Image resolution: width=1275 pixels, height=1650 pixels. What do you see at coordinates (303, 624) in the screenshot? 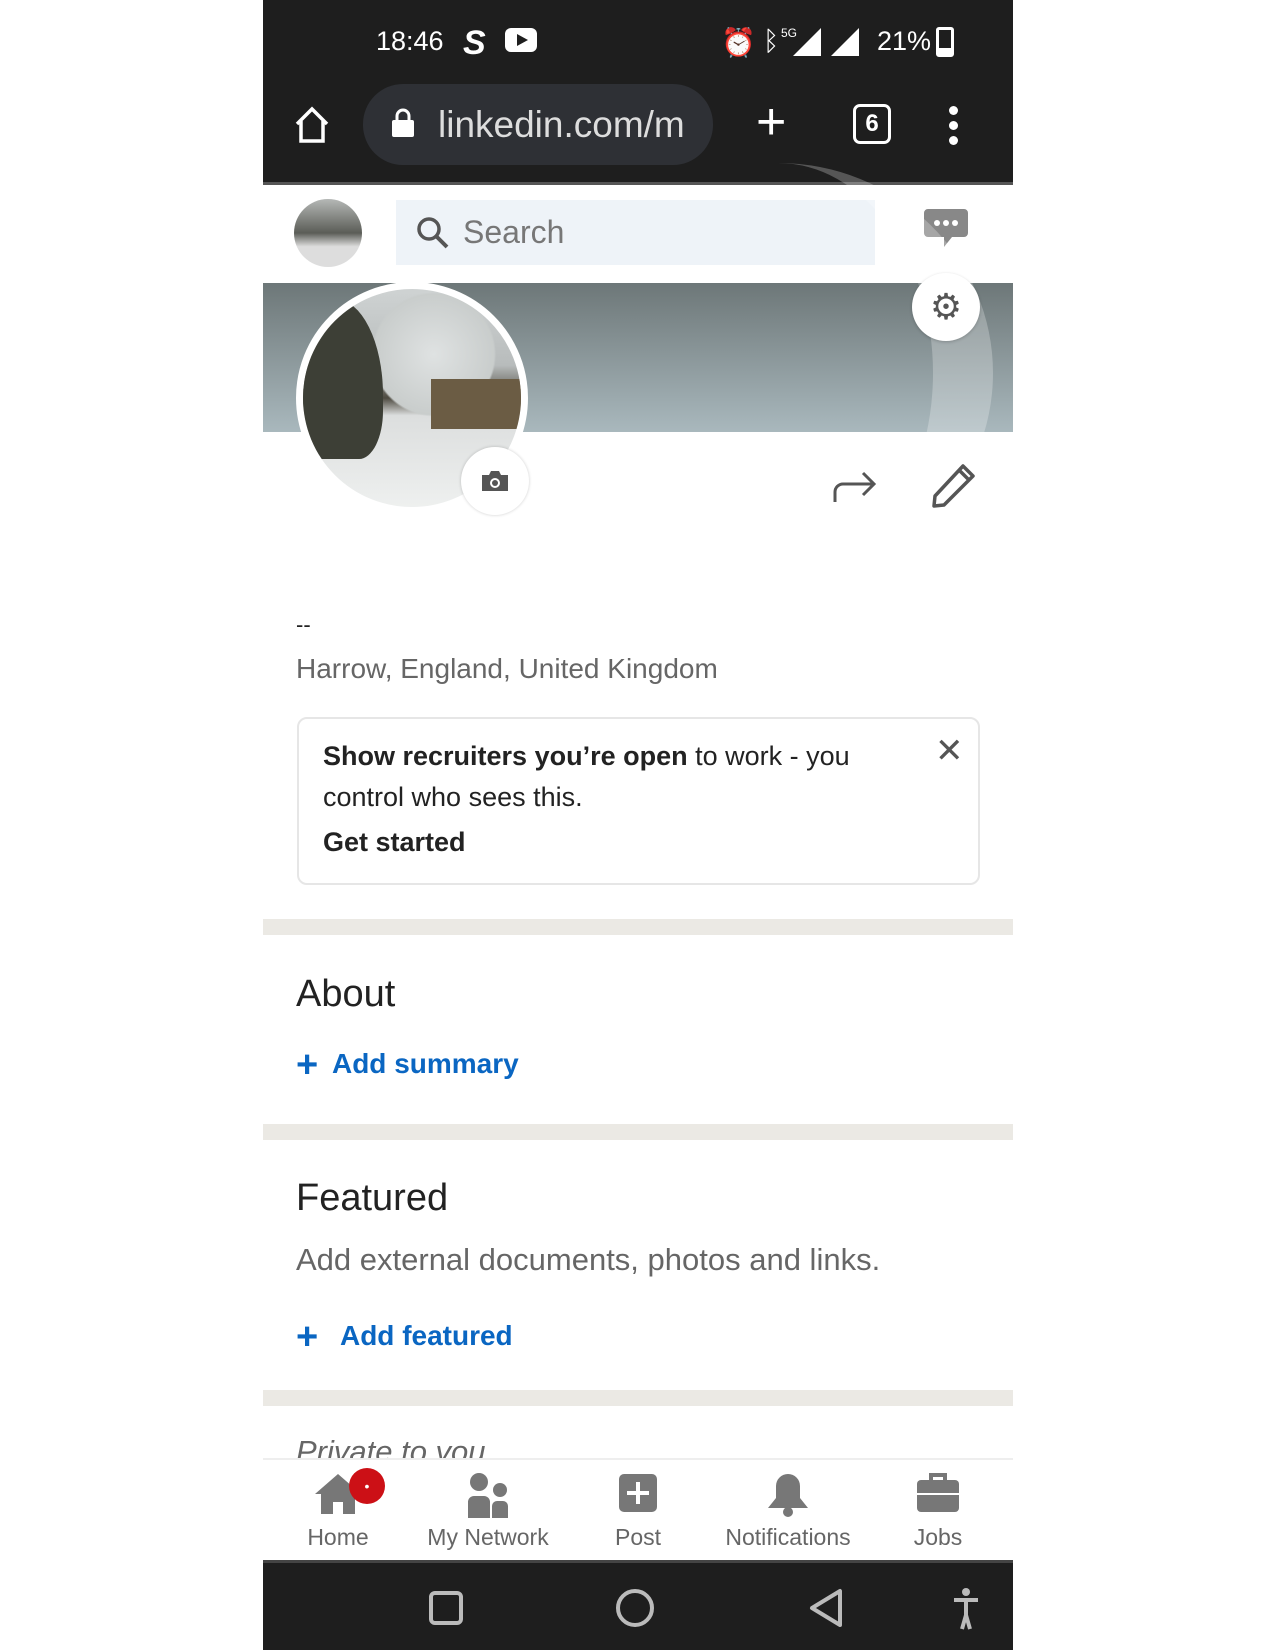
I see `profile-headline: --` at bounding box center [303, 624].